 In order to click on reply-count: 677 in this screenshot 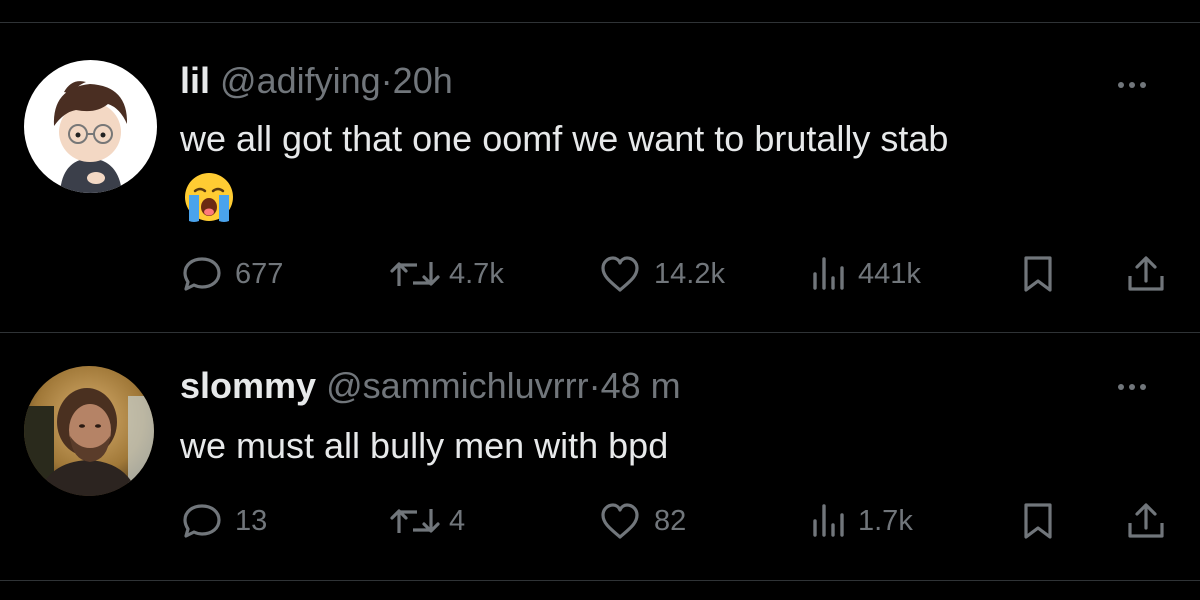, I will do `click(259, 273)`.